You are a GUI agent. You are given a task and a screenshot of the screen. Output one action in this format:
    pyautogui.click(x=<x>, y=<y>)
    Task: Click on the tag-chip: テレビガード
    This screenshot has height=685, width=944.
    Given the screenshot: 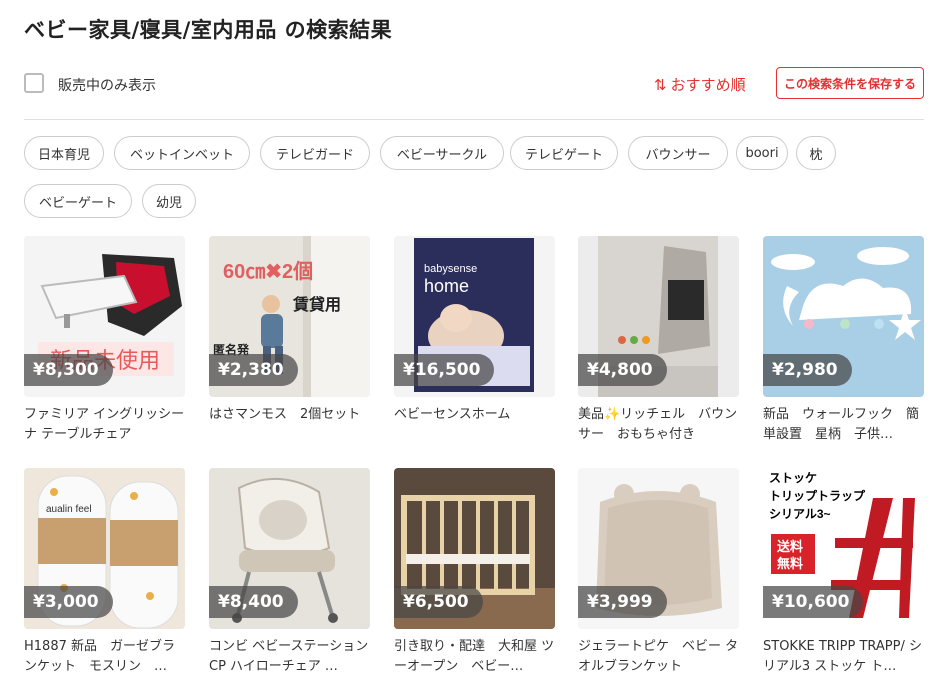 What is the action you would take?
    pyautogui.click(x=315, y=153)
    